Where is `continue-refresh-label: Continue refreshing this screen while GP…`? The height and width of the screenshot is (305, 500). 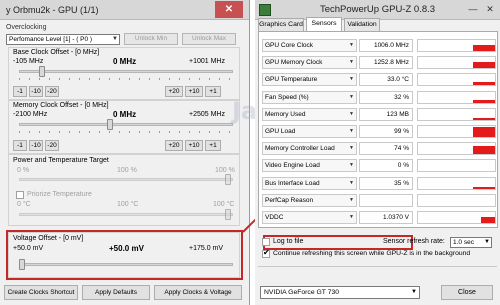
continue-refresh-label: Continue refreshing this screen while GP… is located at coordinates (372, 253).